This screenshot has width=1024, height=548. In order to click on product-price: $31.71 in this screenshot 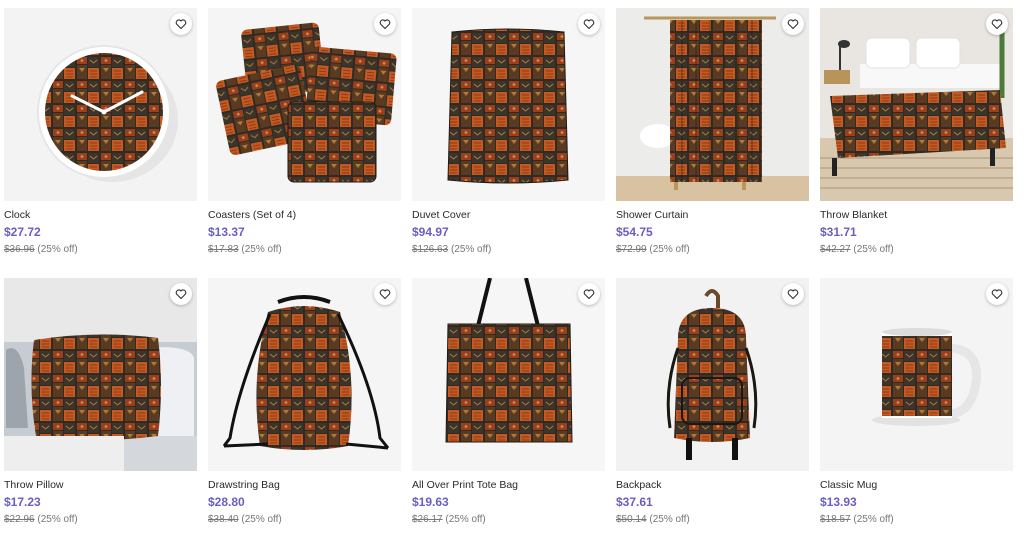, I will do `click(838, 232)`.